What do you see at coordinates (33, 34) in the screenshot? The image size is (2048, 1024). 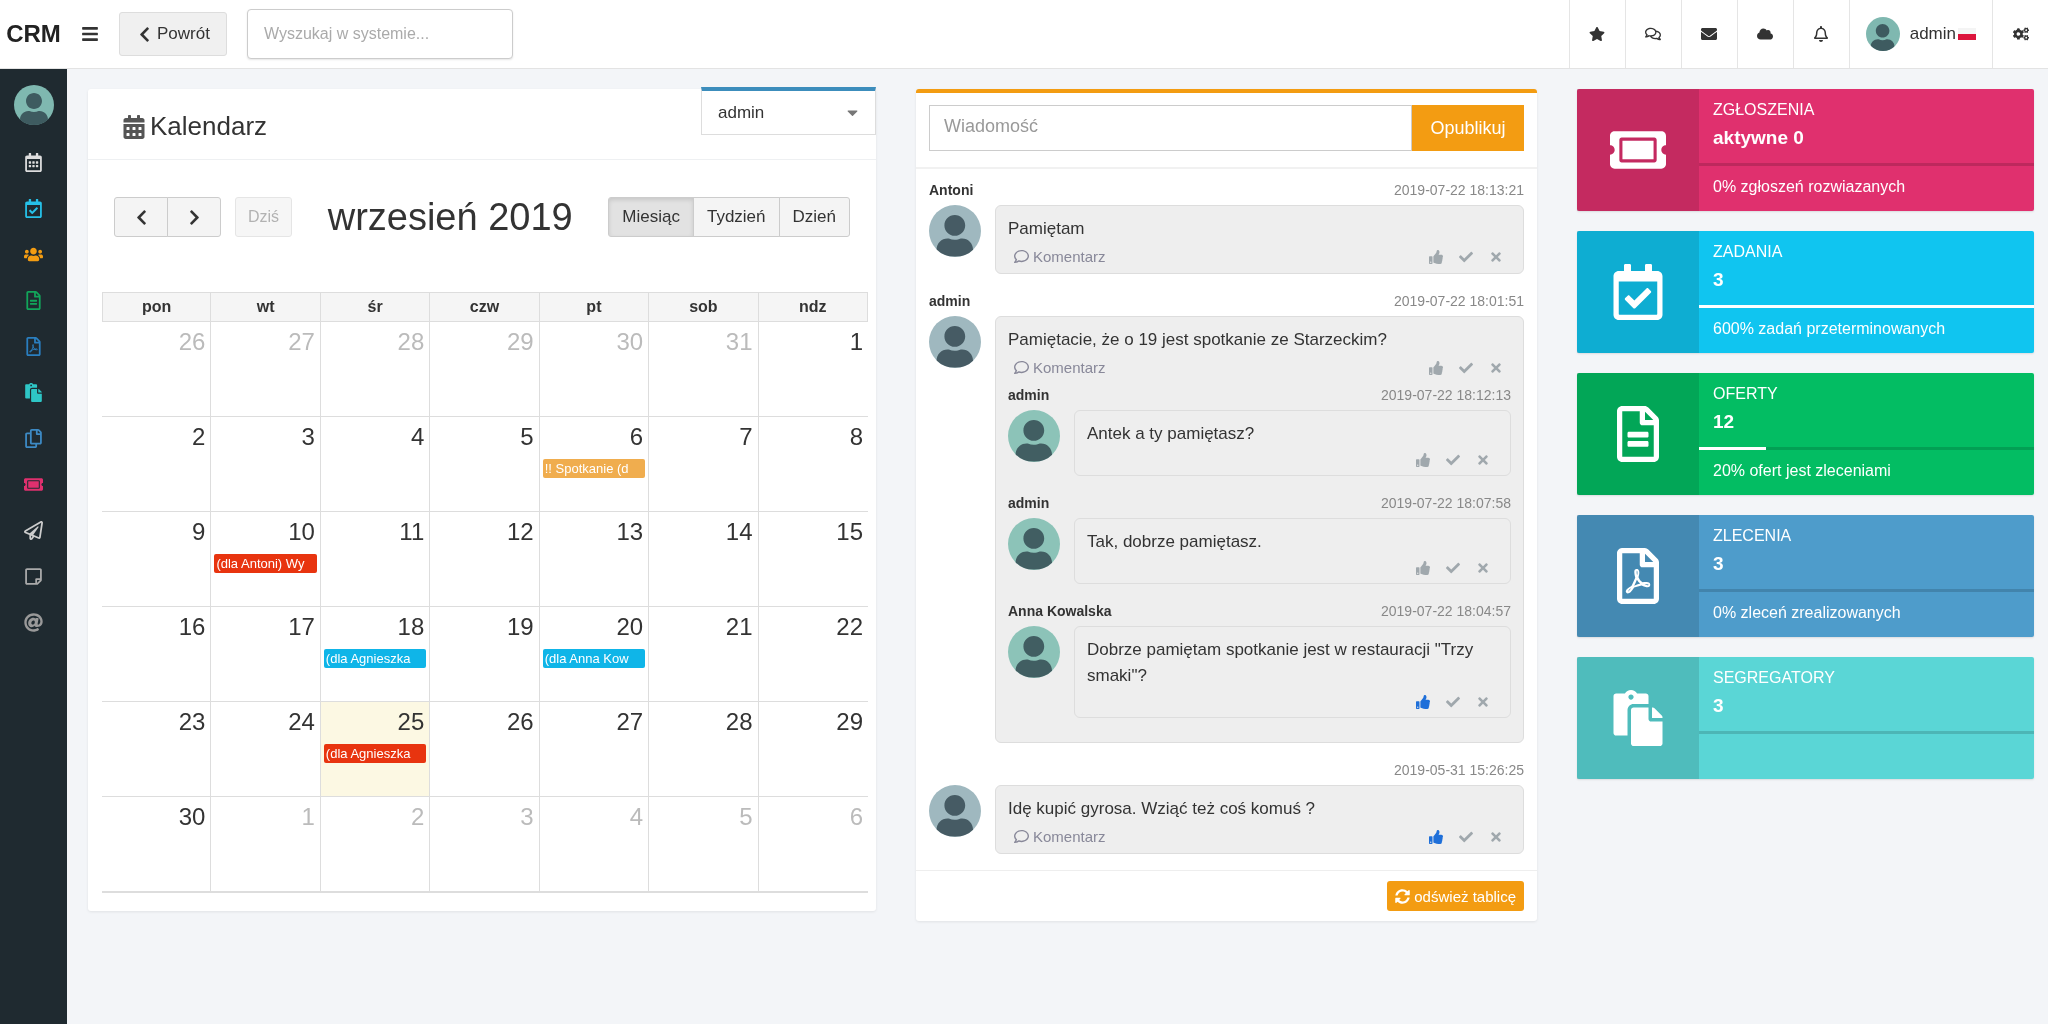 I see `logo: CRM` at bounding box center [33, 34].